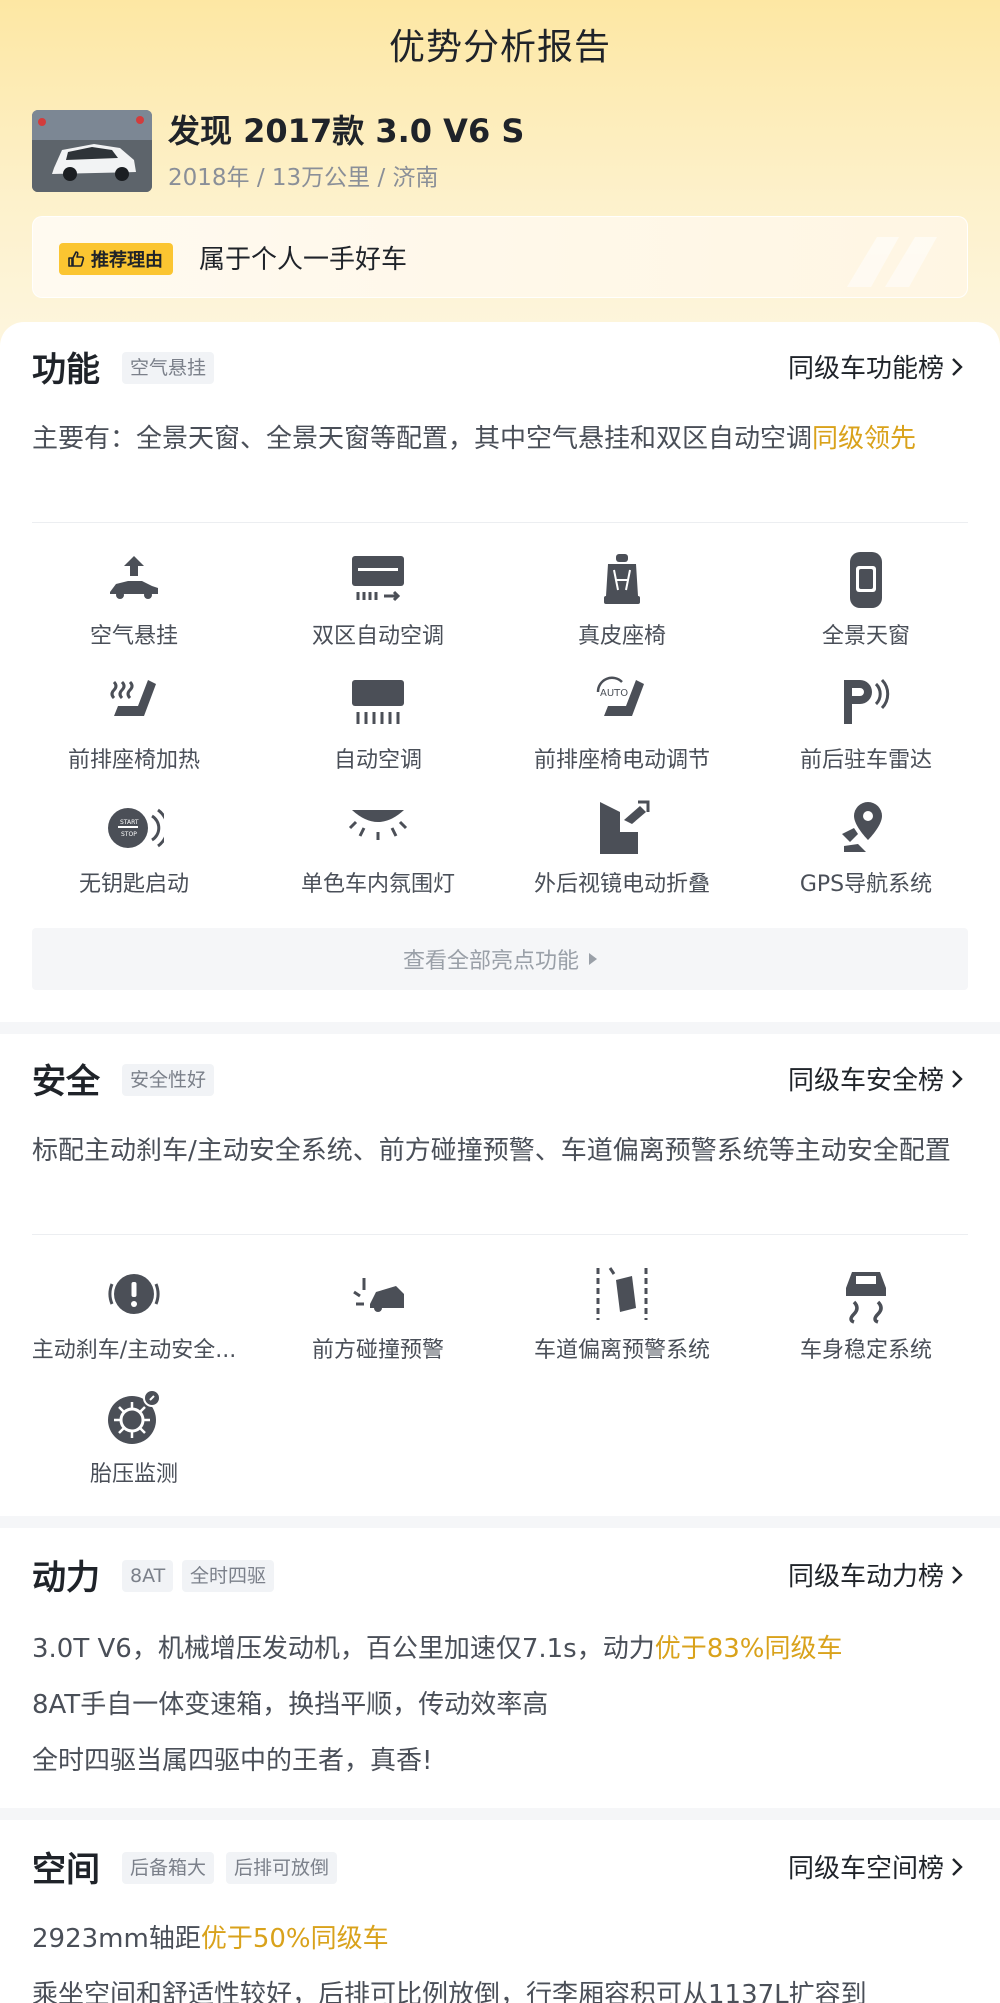 This screenshot has width=1000, height=2003. What do you see at coordinates (134, 724) in the screenshot?
I see `feature-seat-heating: 前排座椅加热` at bounding box center [134, 724].